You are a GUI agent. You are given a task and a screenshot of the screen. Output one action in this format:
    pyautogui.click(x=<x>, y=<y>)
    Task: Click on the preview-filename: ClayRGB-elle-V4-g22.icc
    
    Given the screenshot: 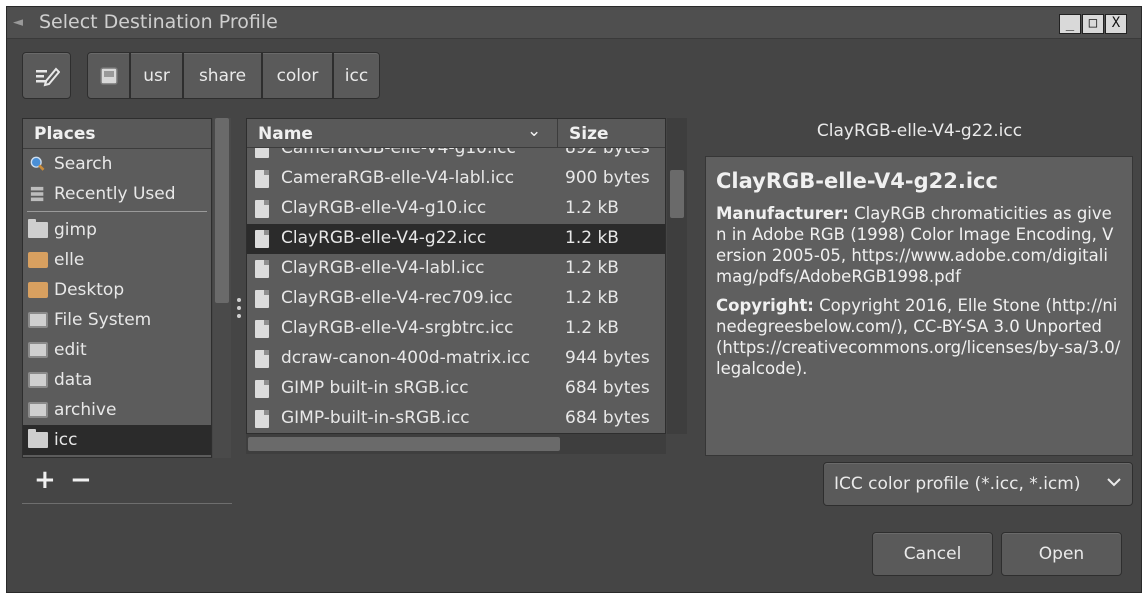 What is the action you would take?
    pyautogui.click(x=919, y=131)
    